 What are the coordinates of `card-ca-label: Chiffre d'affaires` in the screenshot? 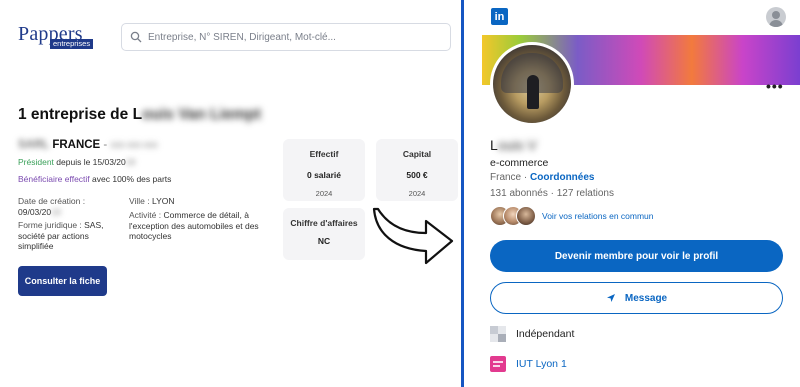 It's located at (324, 223).